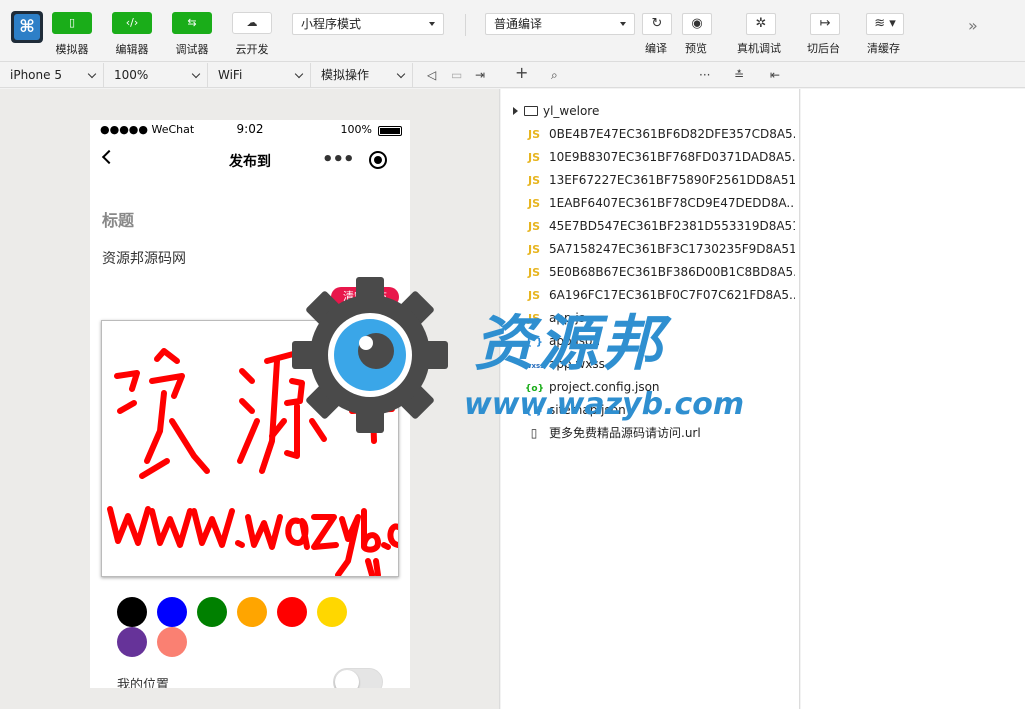  I want to click on color-swatch-orange, so click(252, 612).